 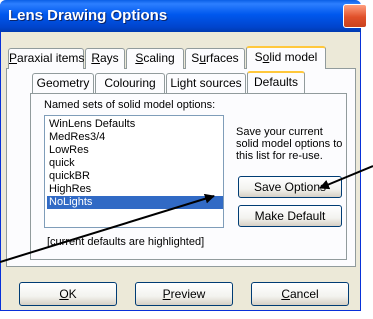 I want to click on tab-solid-model: Solid model, so click(x=286, y=57).